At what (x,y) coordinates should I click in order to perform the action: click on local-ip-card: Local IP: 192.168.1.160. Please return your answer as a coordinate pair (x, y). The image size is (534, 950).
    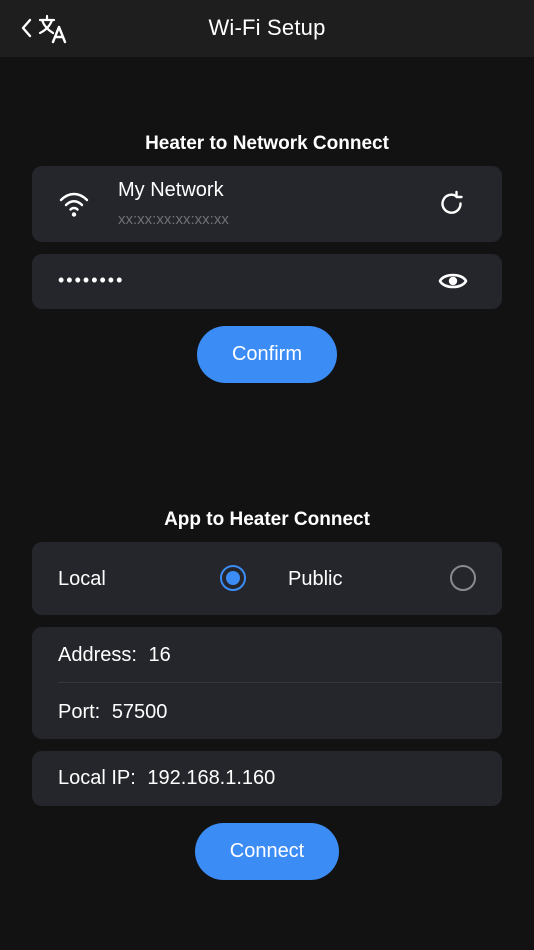
    Looking at the image, I should click on (267, 778).